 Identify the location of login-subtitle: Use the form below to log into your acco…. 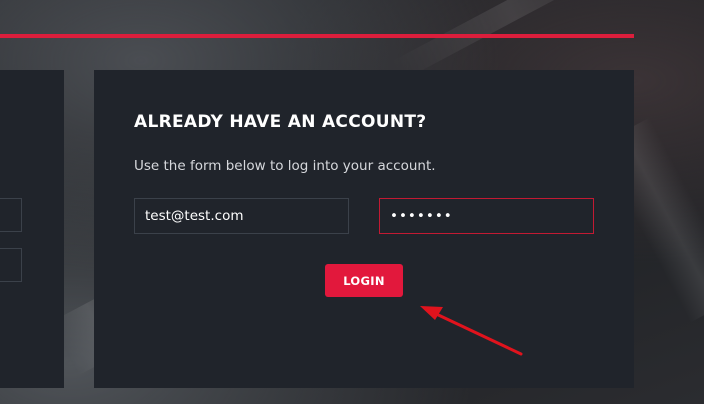
(285, 166).